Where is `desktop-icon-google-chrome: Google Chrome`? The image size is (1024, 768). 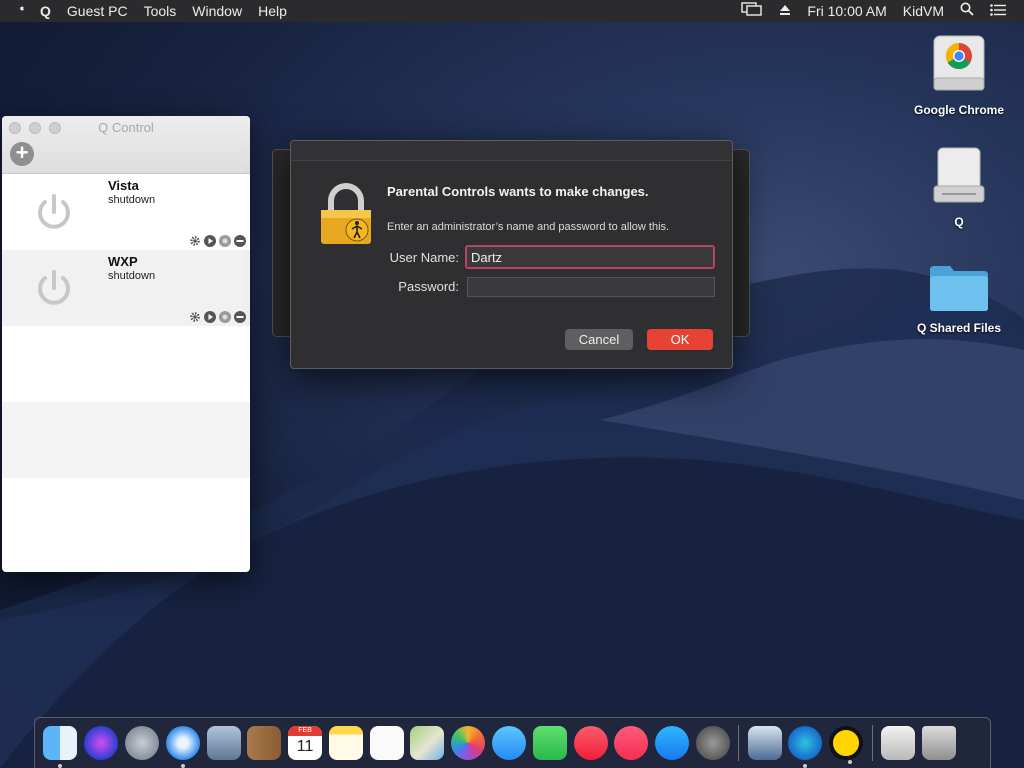 desktop-icon-google-chrome: Google Chrome is located at coordinates (959, 75).